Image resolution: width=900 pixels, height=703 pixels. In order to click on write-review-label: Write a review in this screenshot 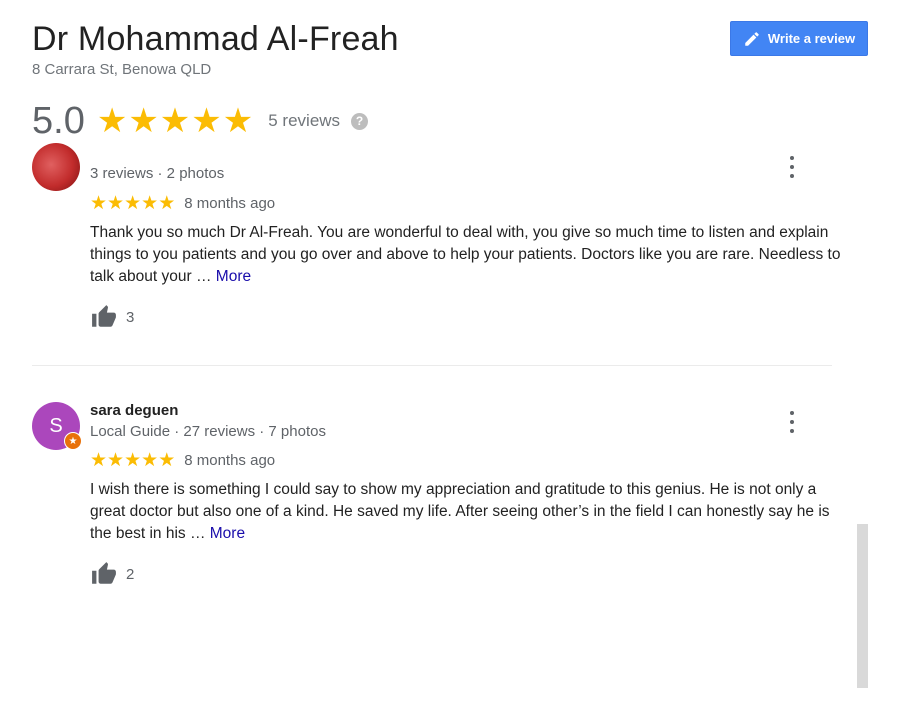, I will do `click(811, 38)`.